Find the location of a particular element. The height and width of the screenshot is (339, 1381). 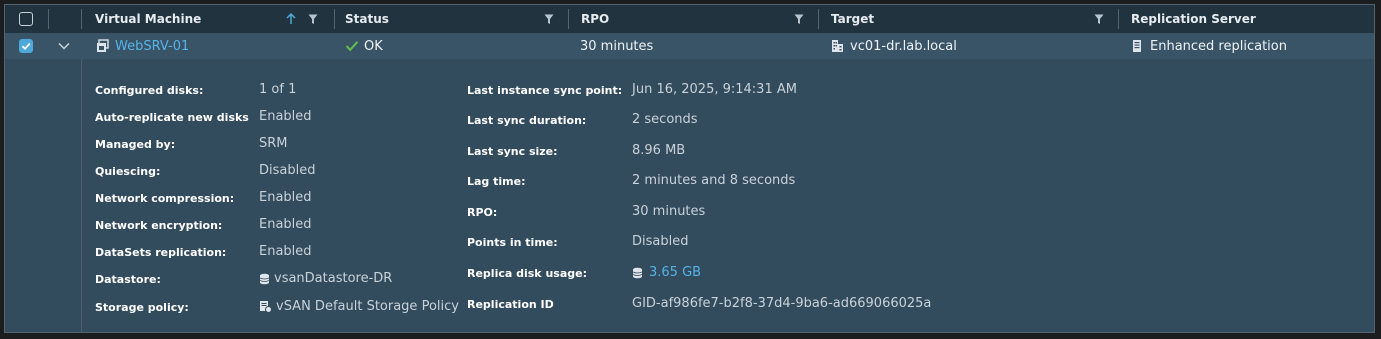

detail-value-datastore: vsanDatastore-DR is located at coordinates (325, 278).